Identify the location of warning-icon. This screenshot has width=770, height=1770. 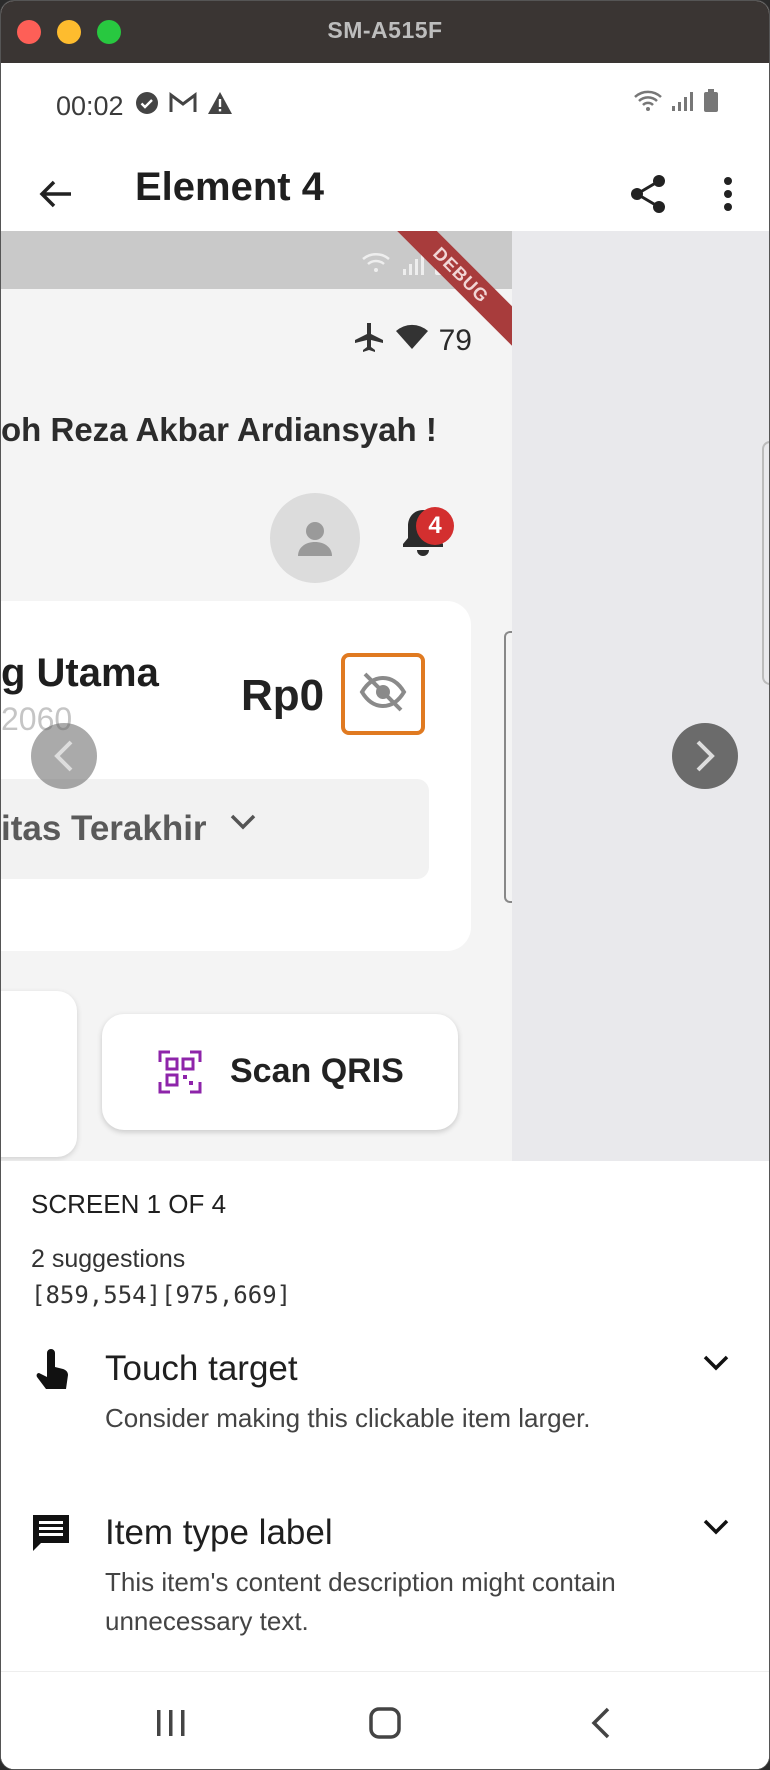
(220, 105).